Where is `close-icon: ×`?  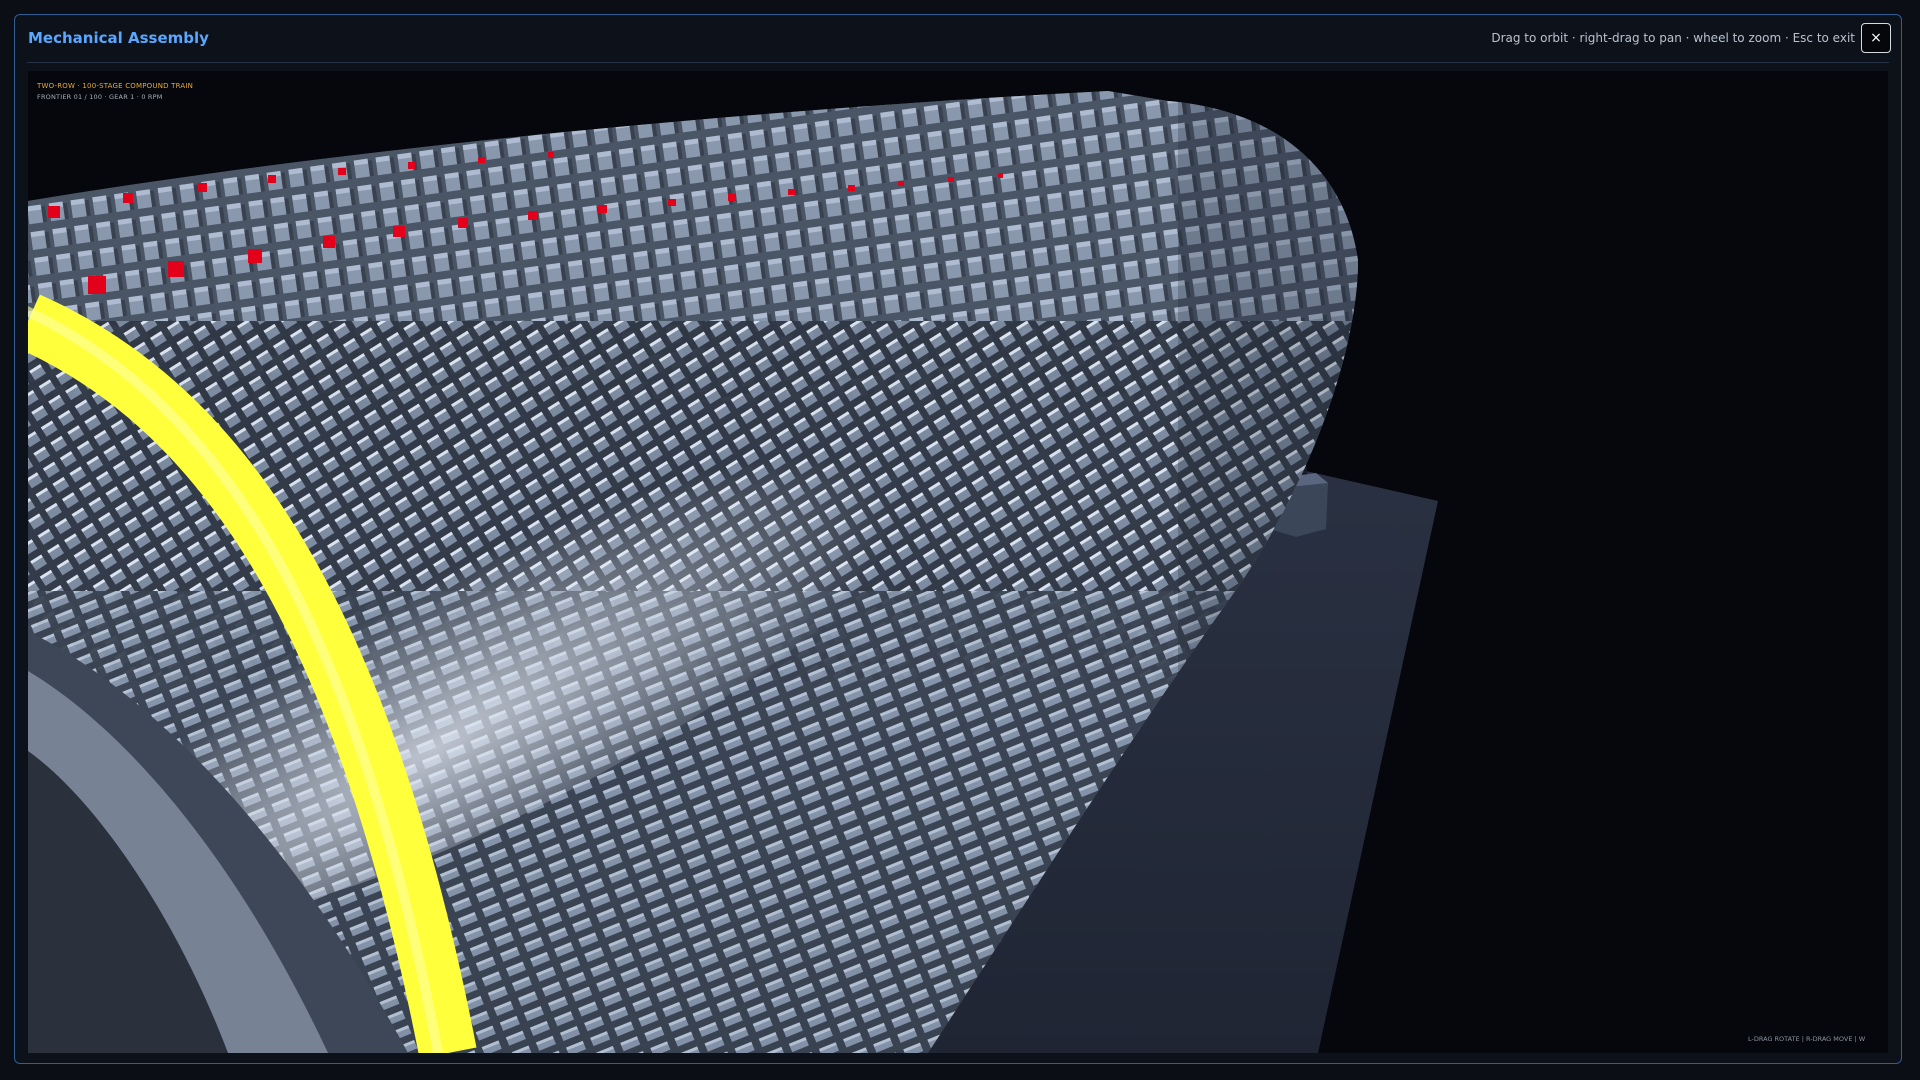 close-icon: × is located at coordinates (1876, 38).